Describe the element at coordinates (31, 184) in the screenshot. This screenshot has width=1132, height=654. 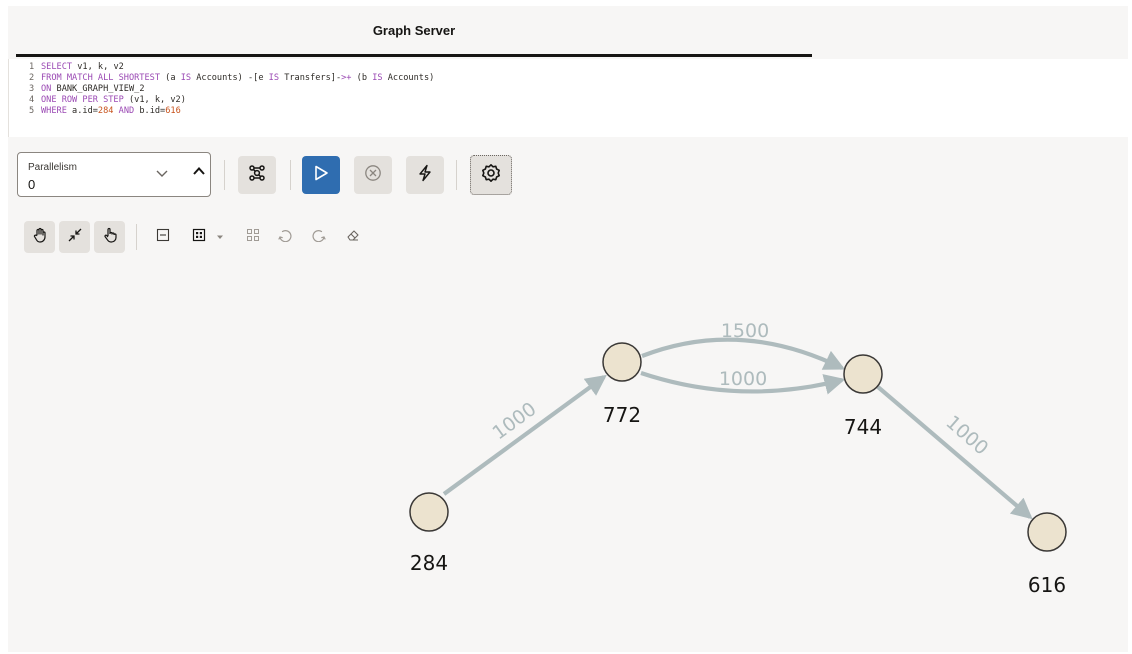
I see `parallelism-value: 0` at that location.